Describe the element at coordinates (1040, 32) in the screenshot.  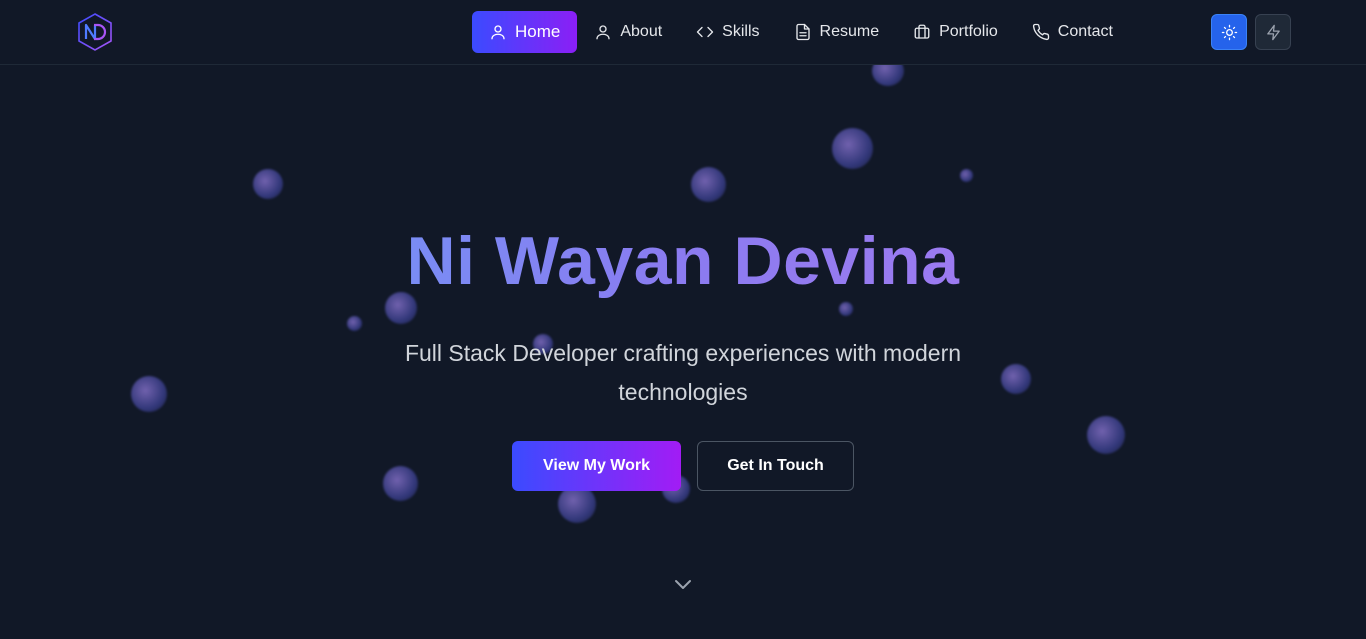
I see `phone-icon` at that location.